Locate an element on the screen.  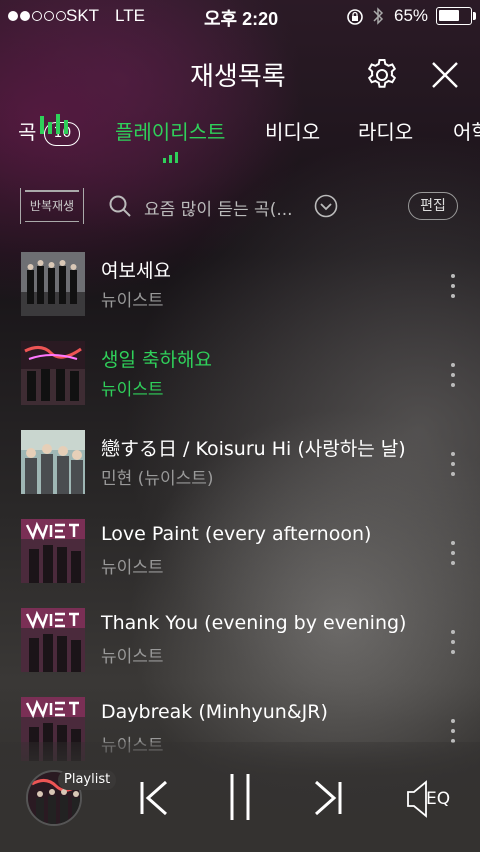
song-title: Love Paint (every afternoon) is located at coordinates (236, 534).